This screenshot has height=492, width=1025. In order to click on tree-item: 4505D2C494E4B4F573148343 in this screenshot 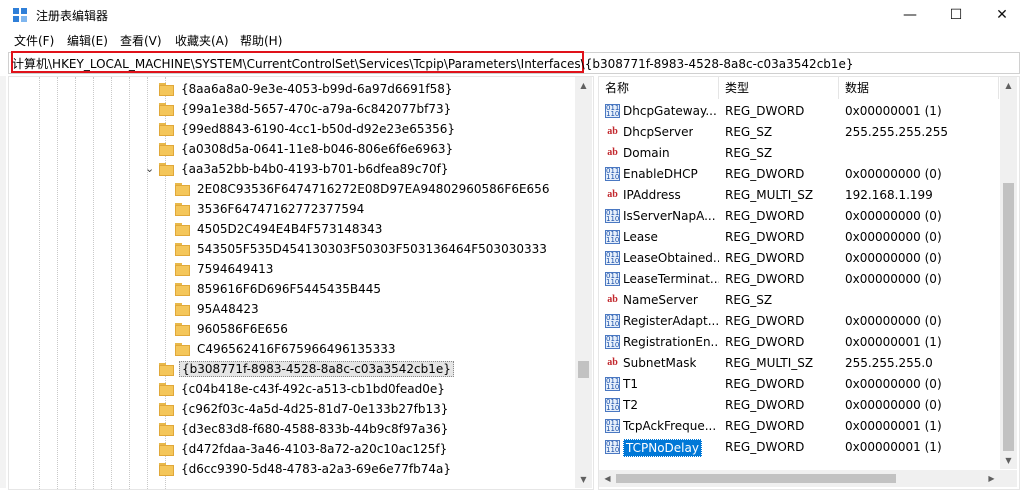, I will do `click(289, 230)`.